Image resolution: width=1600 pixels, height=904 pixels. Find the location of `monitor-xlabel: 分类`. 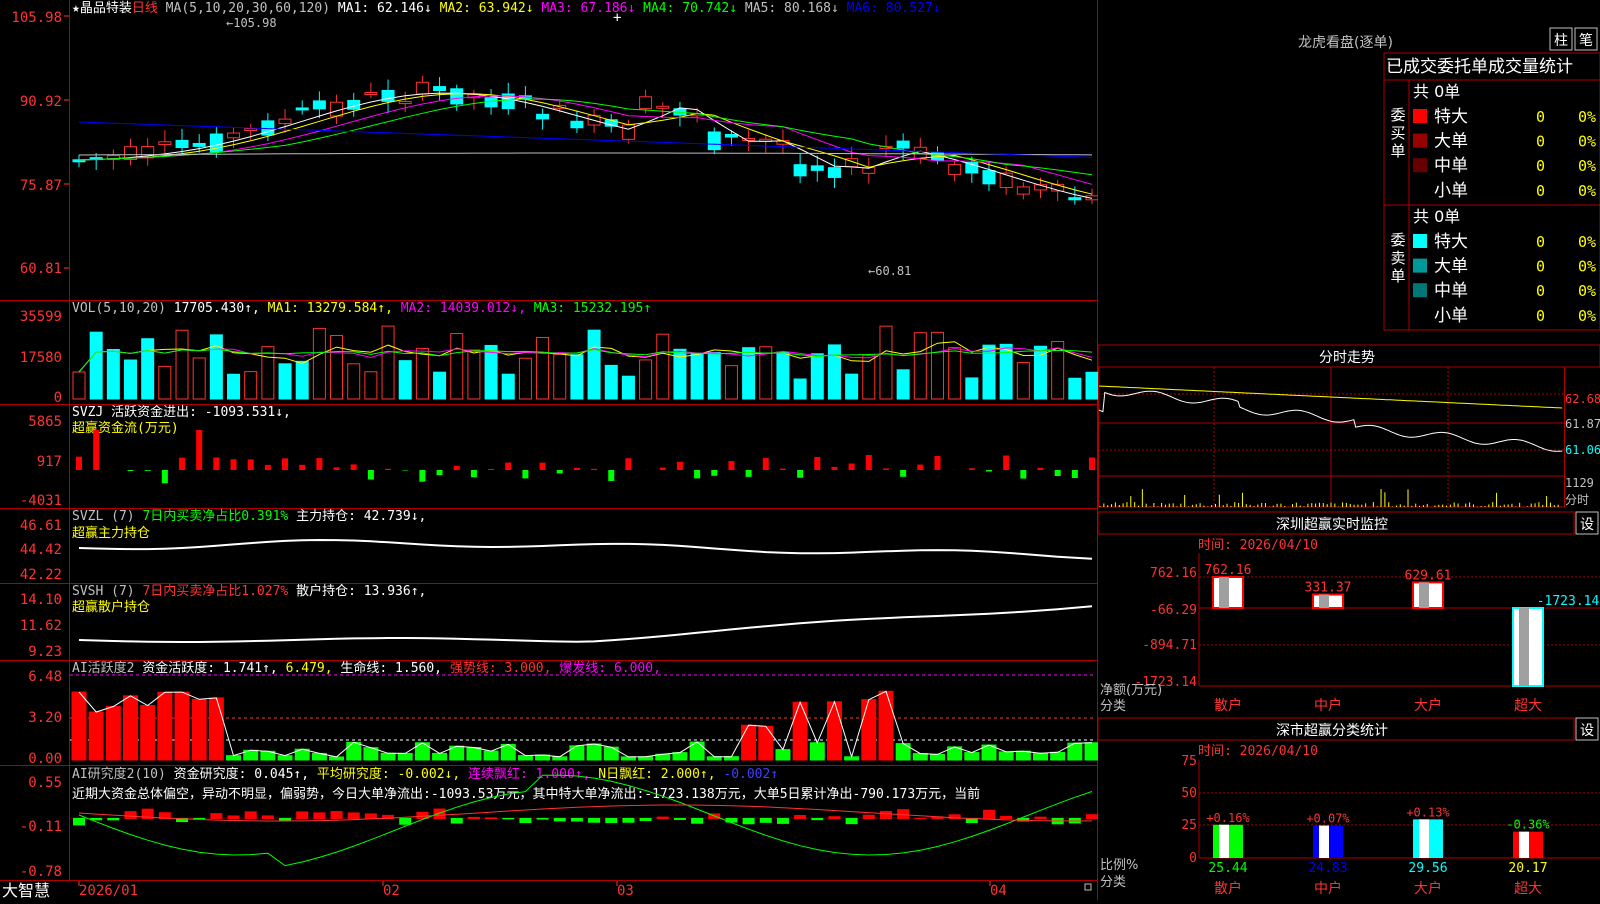

monitor-xlabel: 分类 is located at coordinates (1113, 706).